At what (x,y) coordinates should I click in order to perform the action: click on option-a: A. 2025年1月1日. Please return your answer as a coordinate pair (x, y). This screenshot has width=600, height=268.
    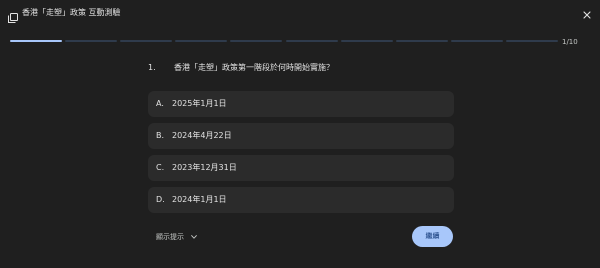
    Looking at the image, I should click on (301, 104).